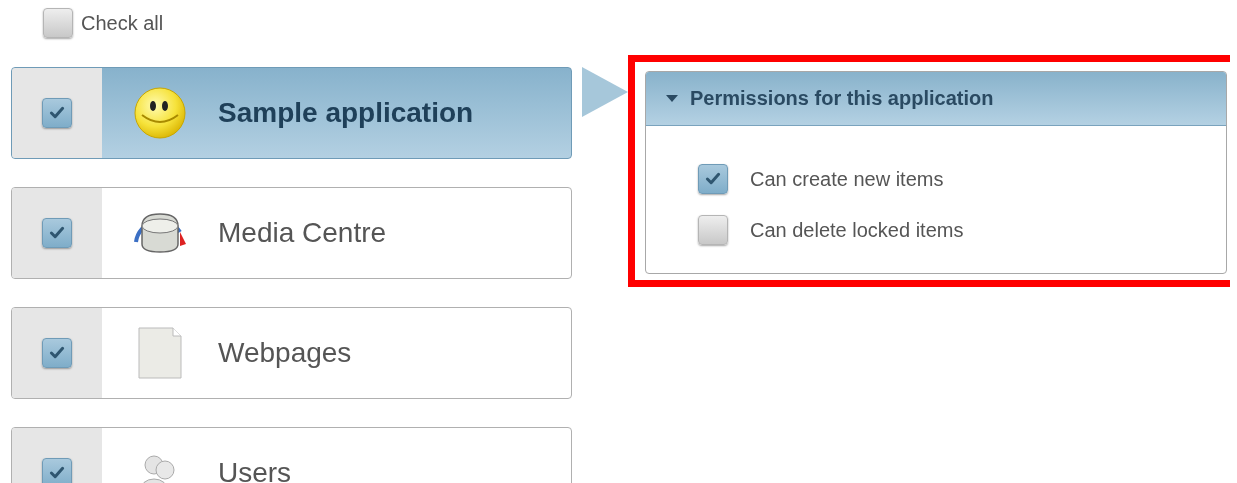 This screenshot has width=1237, height=483. Describe the element at coordinates (857, 230) in the screenshot. I see `permission-label: Can delete locked items` at that location.